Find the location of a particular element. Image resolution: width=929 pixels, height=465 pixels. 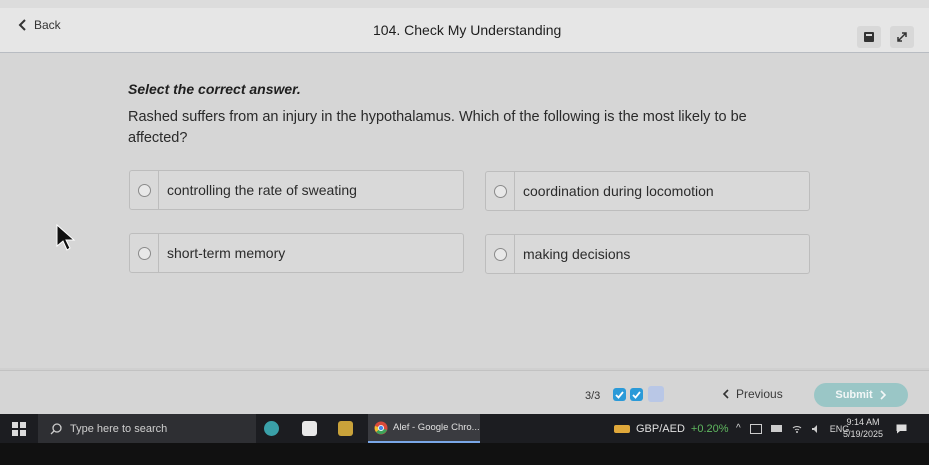

answer-option-1: controlling the rate of sweating is located at coordinates (296, 190).